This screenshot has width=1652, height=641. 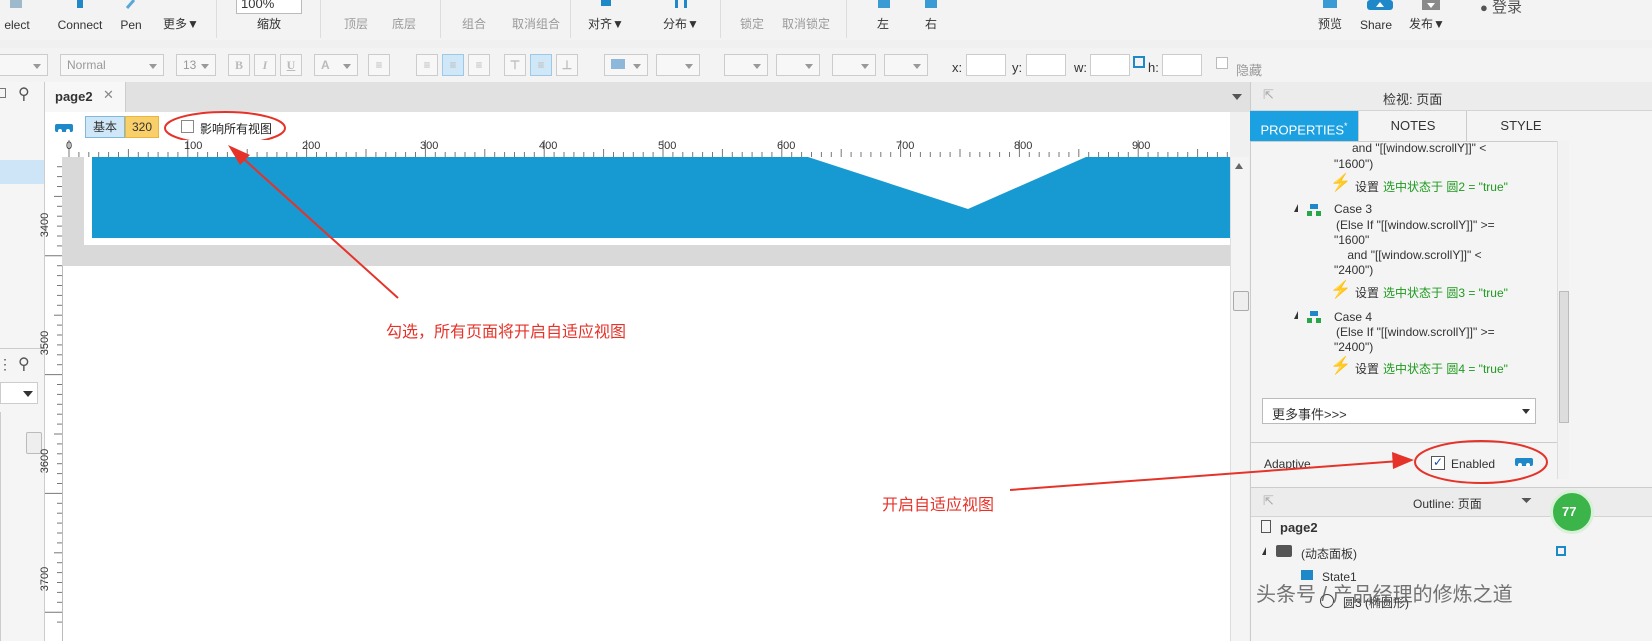 What do you see at coordinates (1299, 527) in the screenshot?
I see `outline-page-item: page2` at bounding box center [1299, 527].